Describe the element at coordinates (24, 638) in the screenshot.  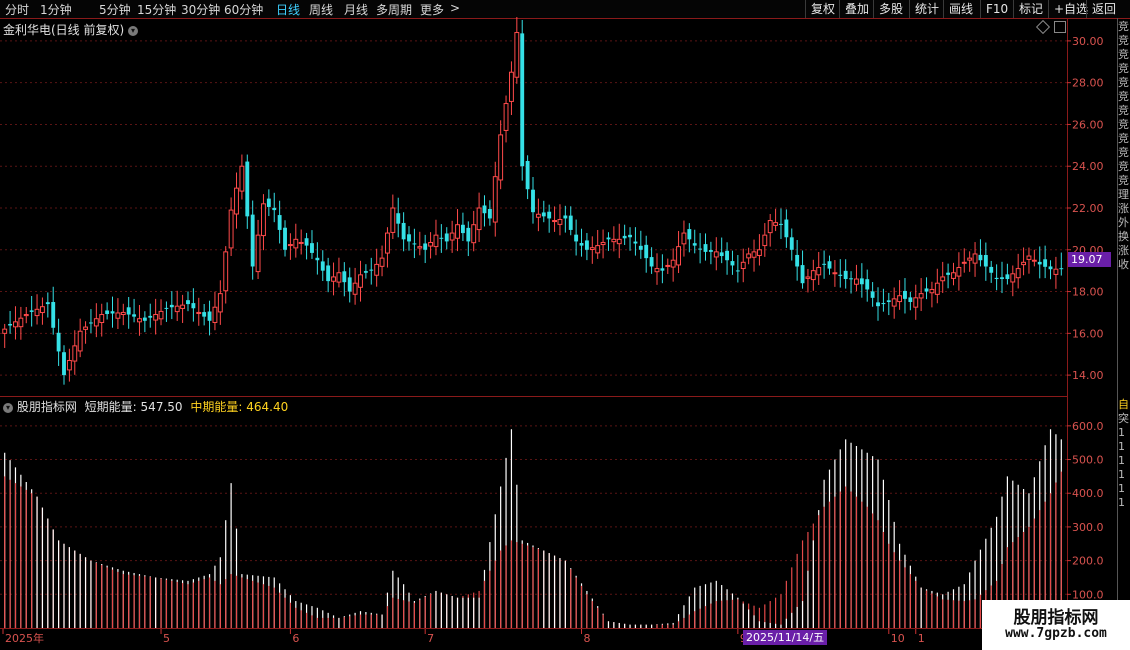
I see `time-tick-label: 2025年` at that location.